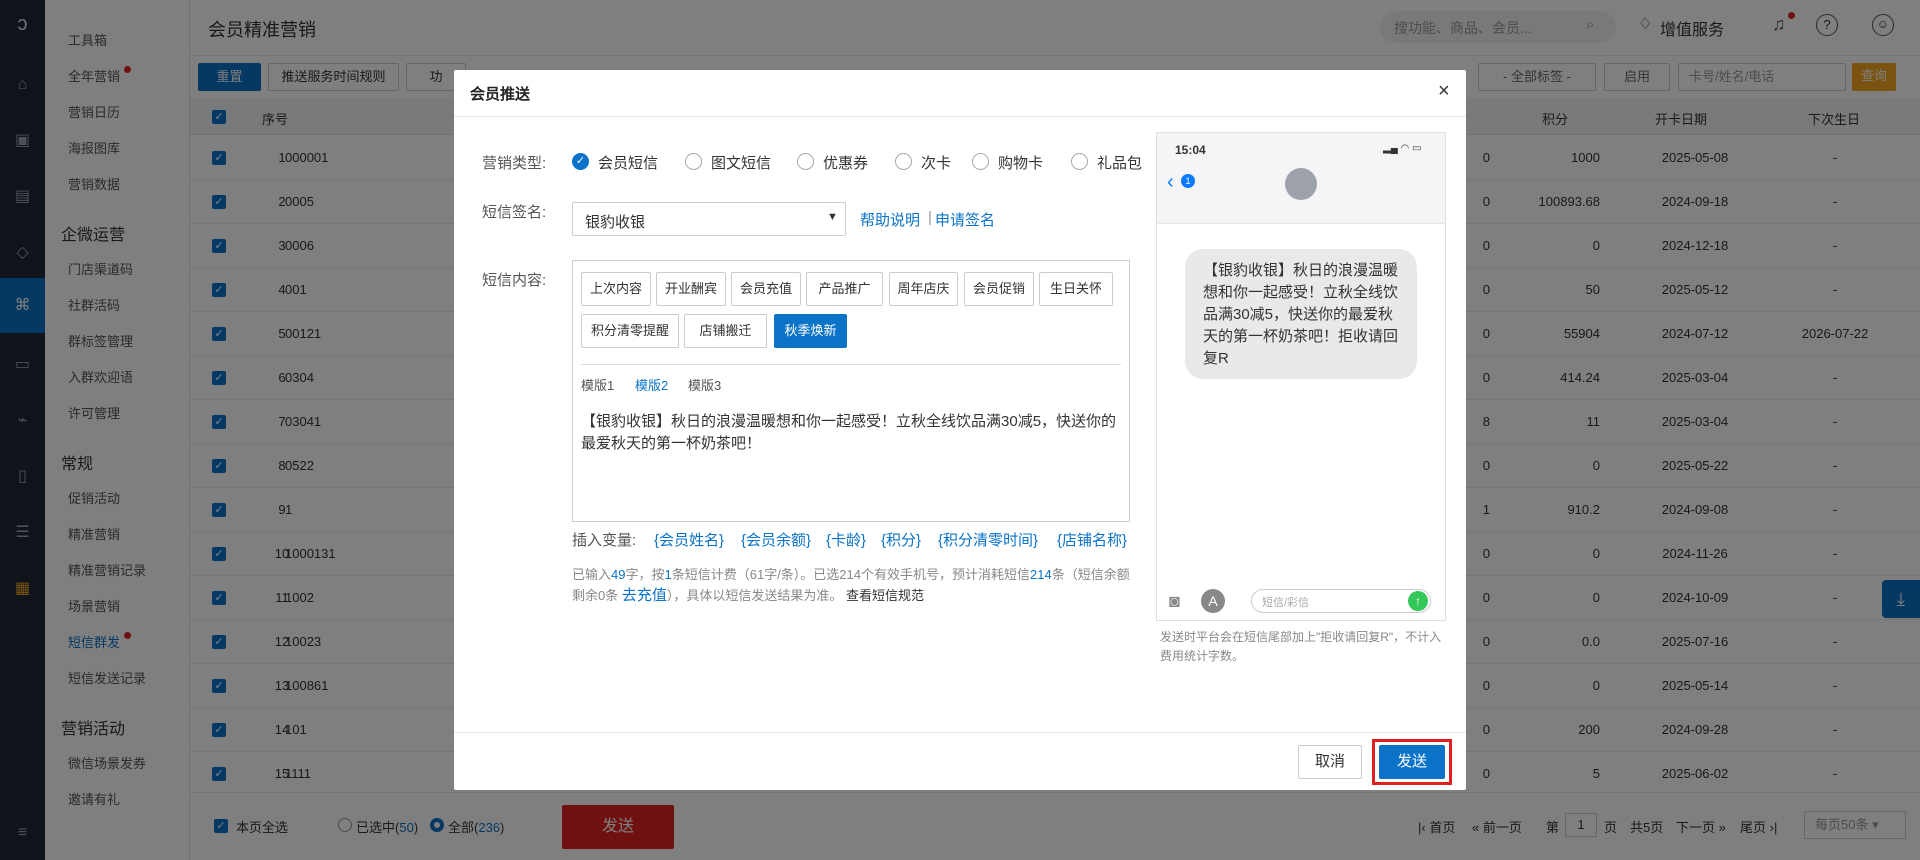 The height and width of the screenshot is (860, 1920). I want to click on camera-icon: ◙, so click(1174, 601).